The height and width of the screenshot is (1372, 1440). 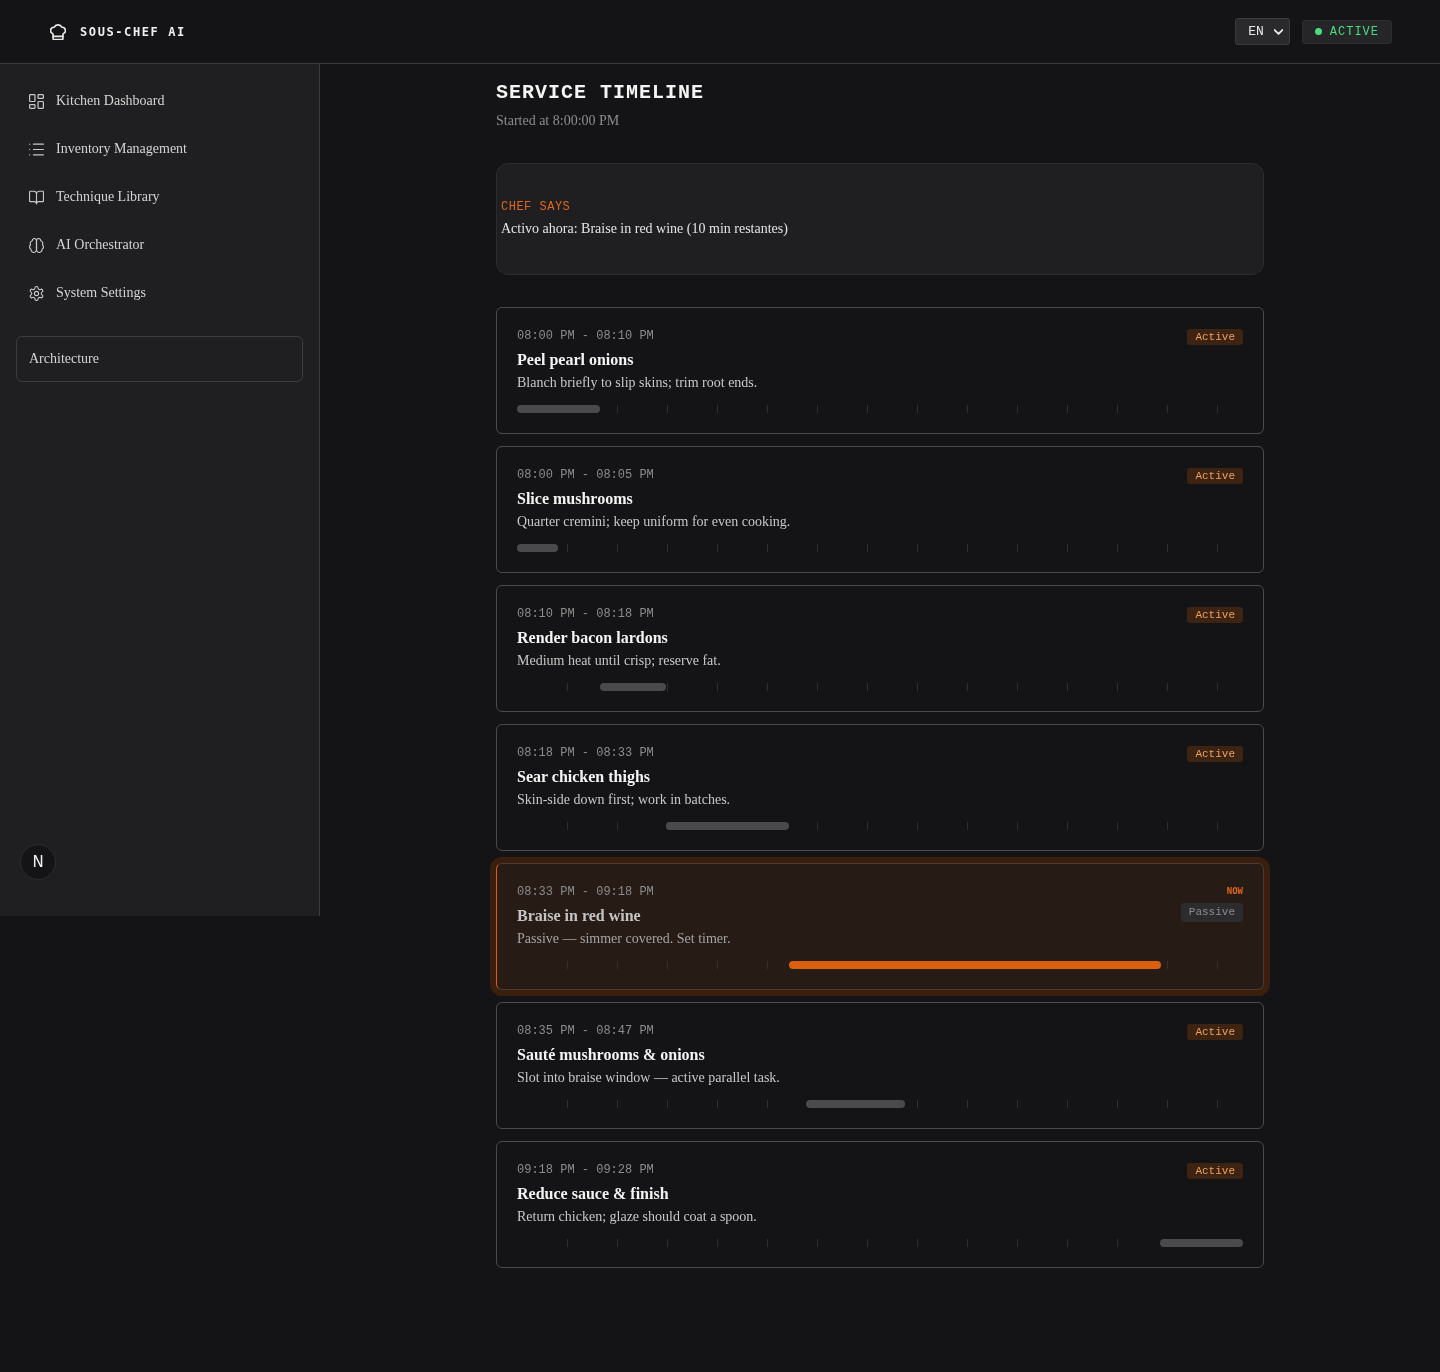 What do you see at coordinates (38, 862) in the screenshot?
I see `dev-badge-button: N` at bounding box center [38, 862].